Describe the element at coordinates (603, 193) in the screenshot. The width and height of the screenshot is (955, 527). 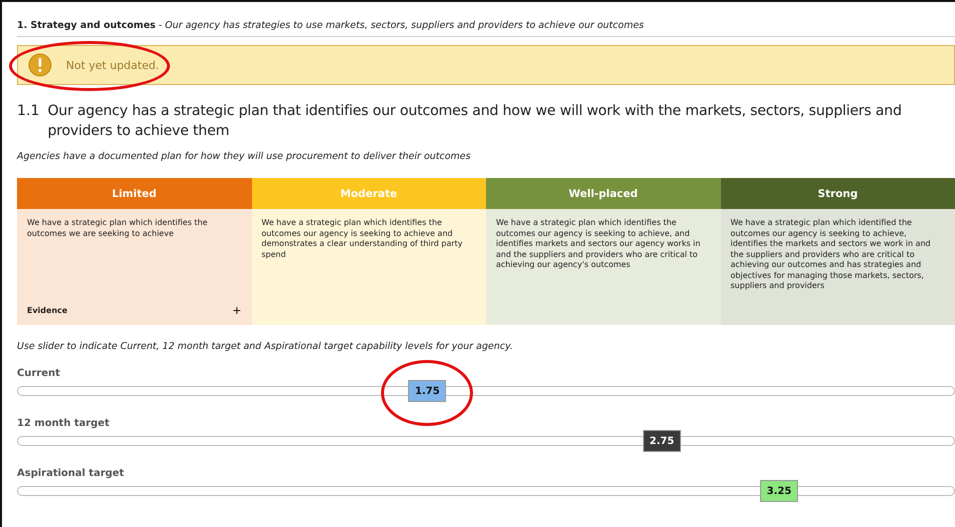
I see `level-header: Well-placed` at that location.